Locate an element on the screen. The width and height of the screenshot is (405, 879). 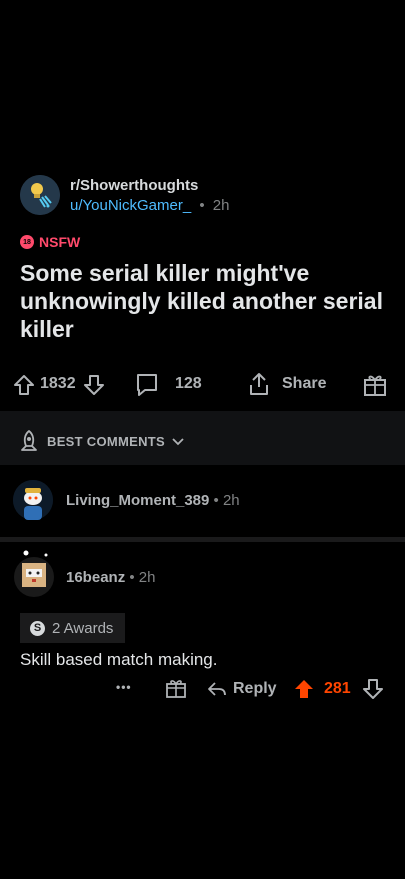
awards-badge: S 2 Awards is located at coordinates (73, 628).